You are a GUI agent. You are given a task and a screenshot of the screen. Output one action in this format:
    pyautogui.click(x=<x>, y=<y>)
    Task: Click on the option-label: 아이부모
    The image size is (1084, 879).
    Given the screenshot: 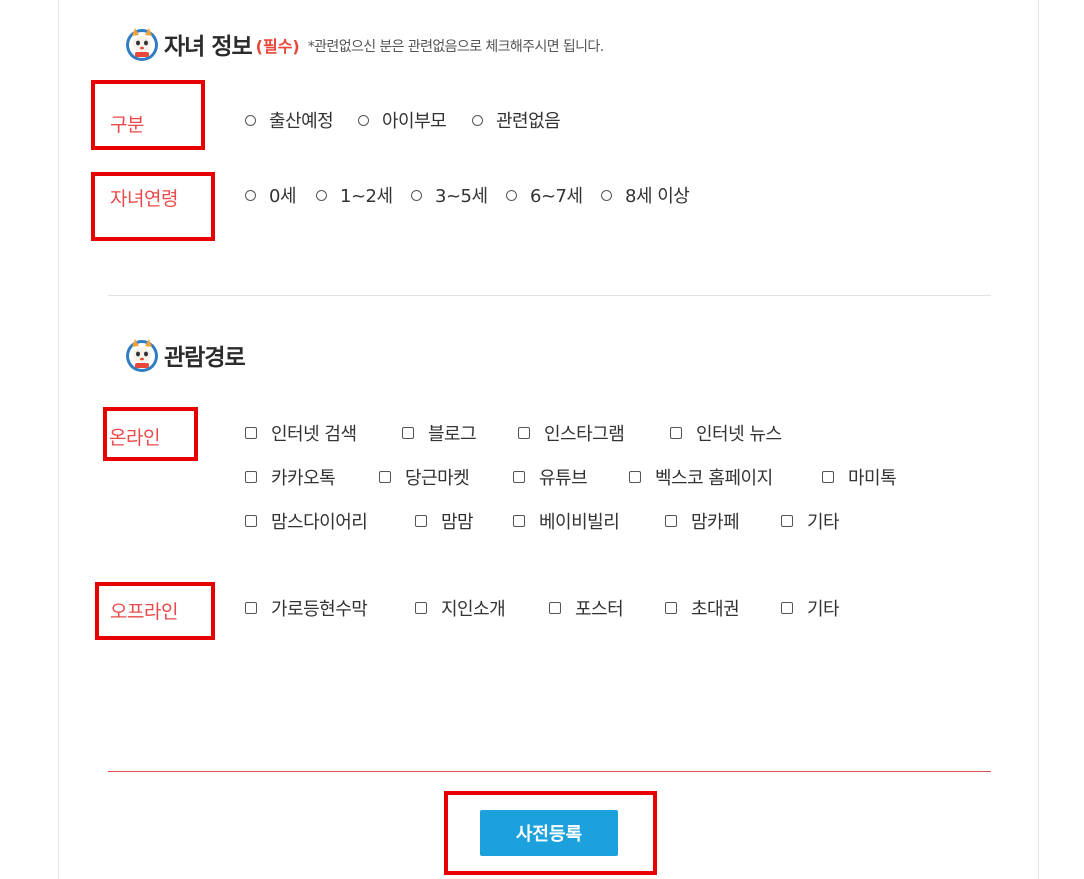 What is the action you would take?
    pyautogui.click(x=414, y=121)
    